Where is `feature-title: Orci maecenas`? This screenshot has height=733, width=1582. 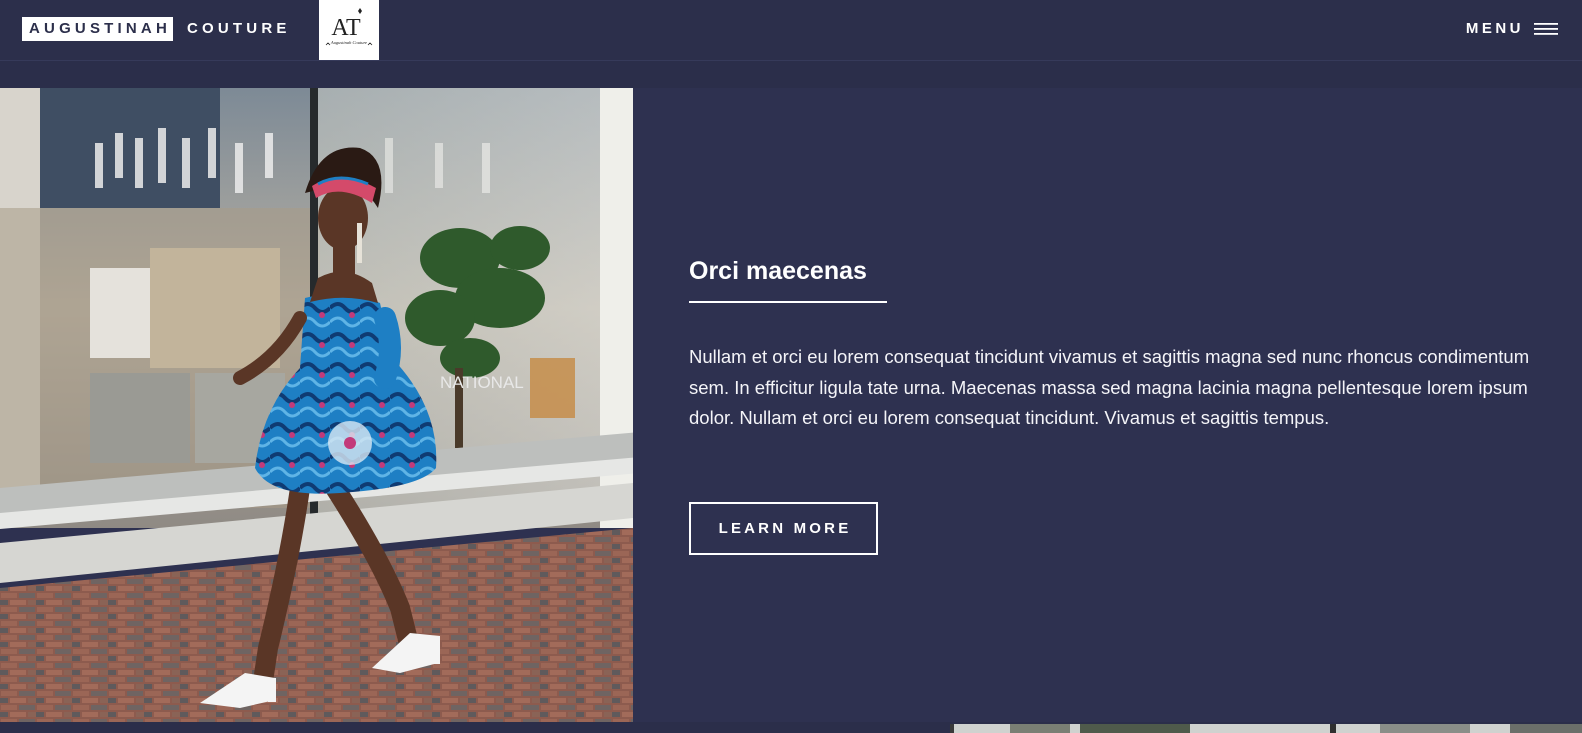 feature-title: Orci maecenas is located at coordinates (778, 271).